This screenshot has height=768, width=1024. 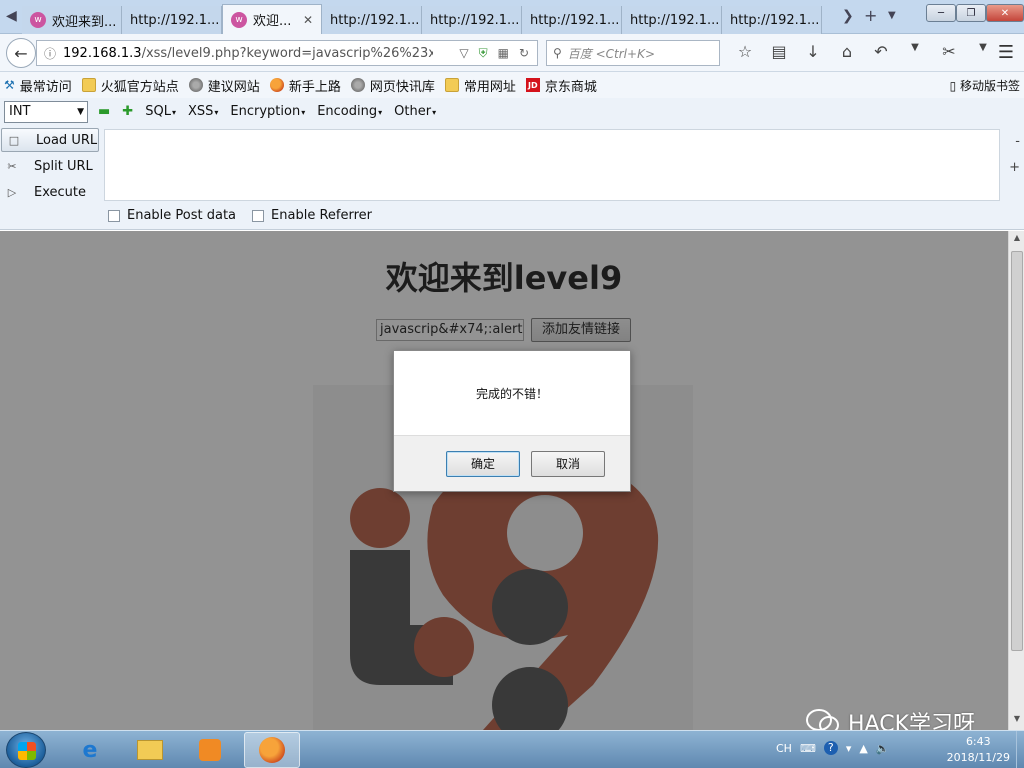 I want to click on help-icon: ?, so click(x=830, y=748).